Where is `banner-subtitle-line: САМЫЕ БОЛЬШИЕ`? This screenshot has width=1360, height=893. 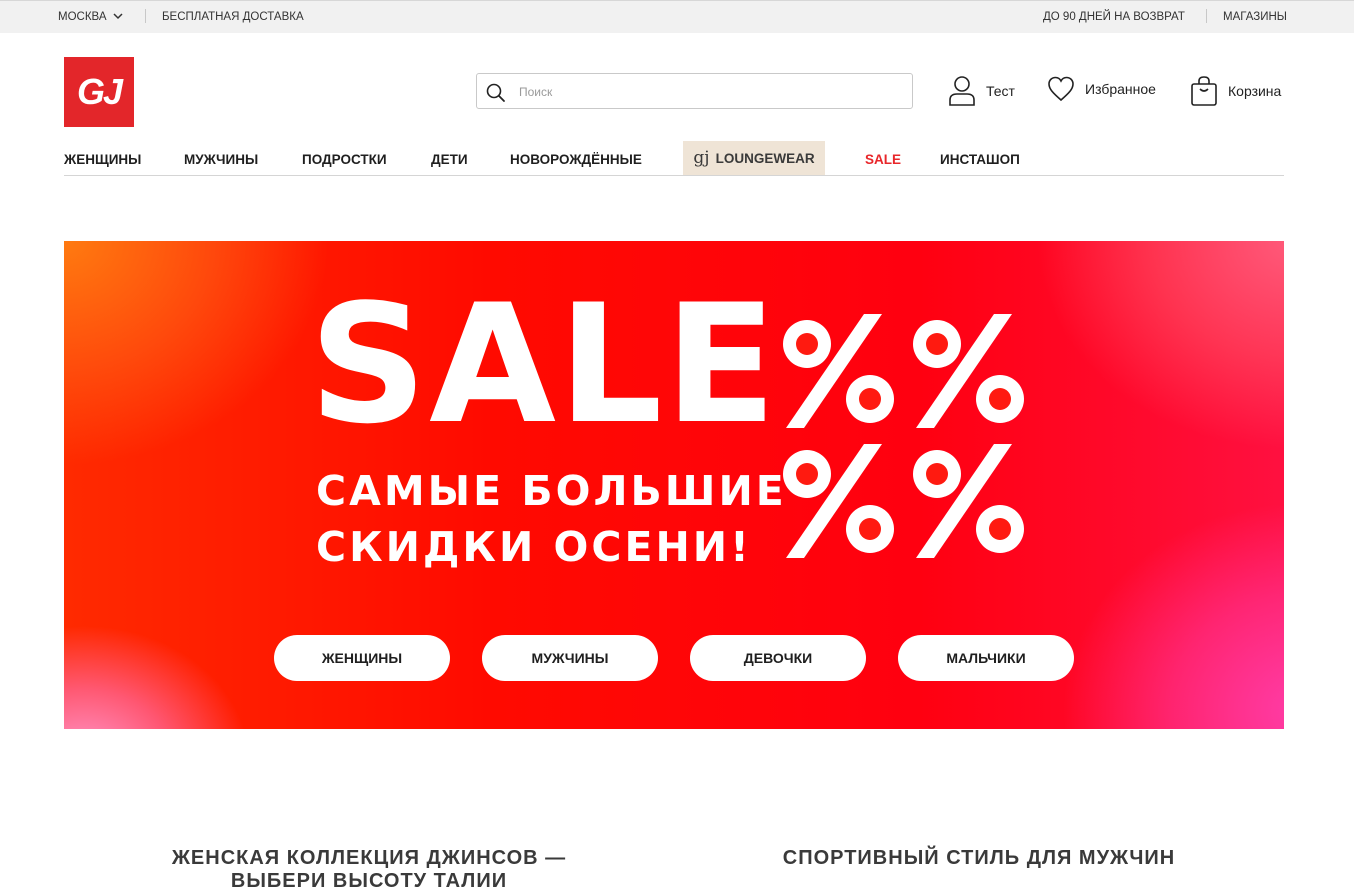
banner-subtitle-line: САМЫЕ БОЛЬШИЕ is located at coordinates (551, 491).